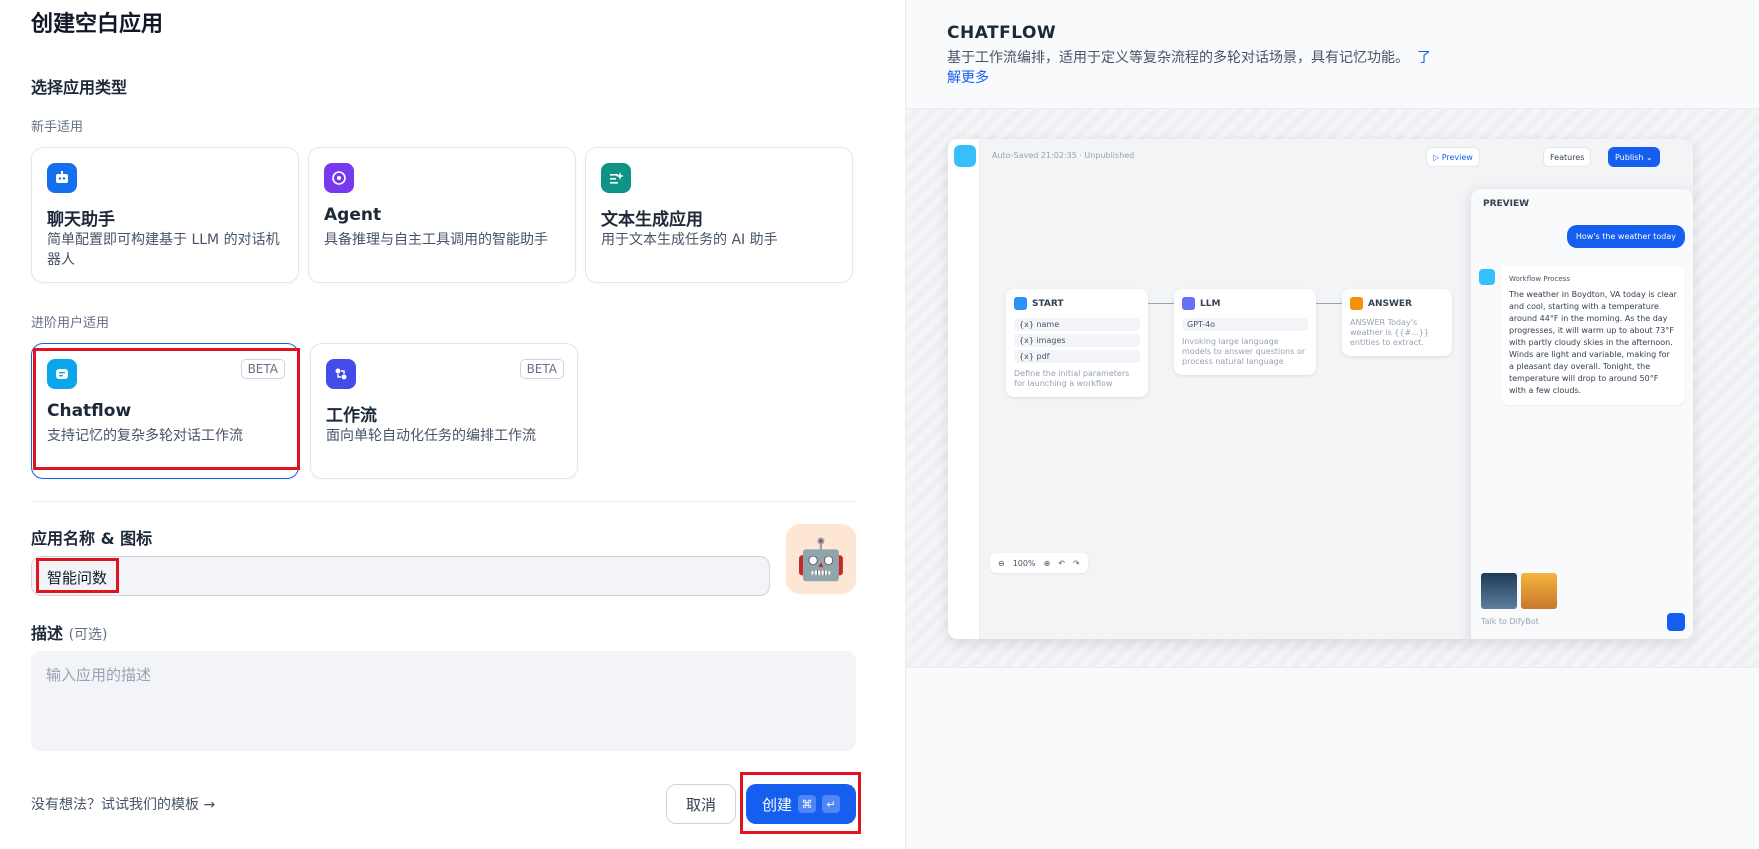 The width and height of the screenshot is (1759, 849). What do you see at coordinates (165, 411) in the screenshot?
I see `app-type-card-chatflow: BETA Chatflow 支持记忆的复杂多轮对话工作流` at bounding box center [165, 411].